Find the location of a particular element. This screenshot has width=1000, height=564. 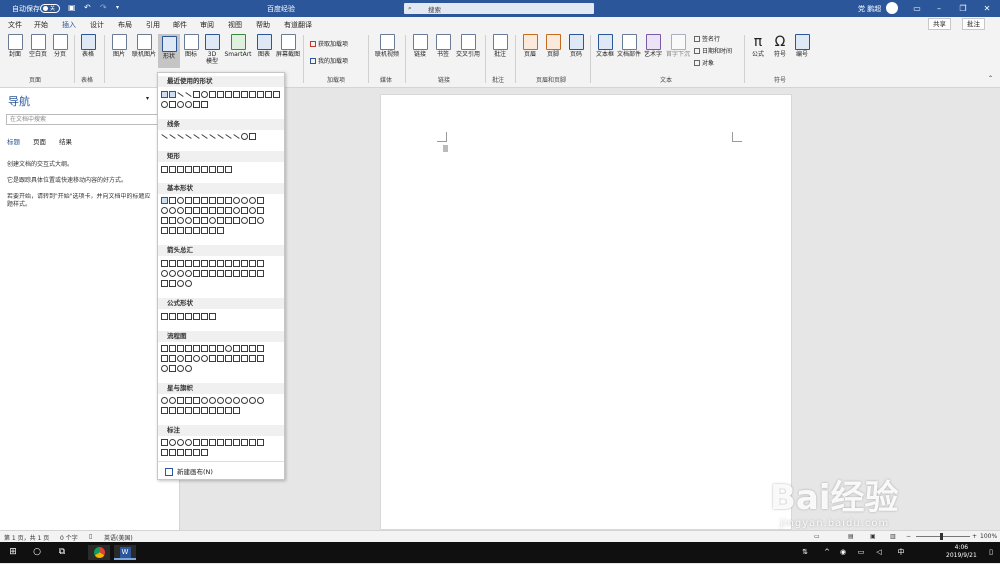

equation-button: π 公式 is located at coordinates (758, 46).